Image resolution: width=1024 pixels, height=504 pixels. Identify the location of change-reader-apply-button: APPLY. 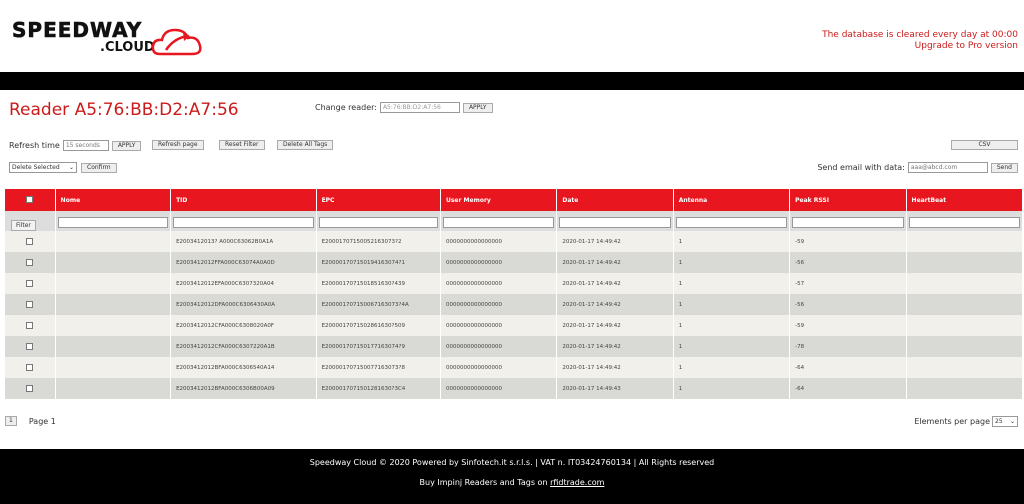
(477, 107).